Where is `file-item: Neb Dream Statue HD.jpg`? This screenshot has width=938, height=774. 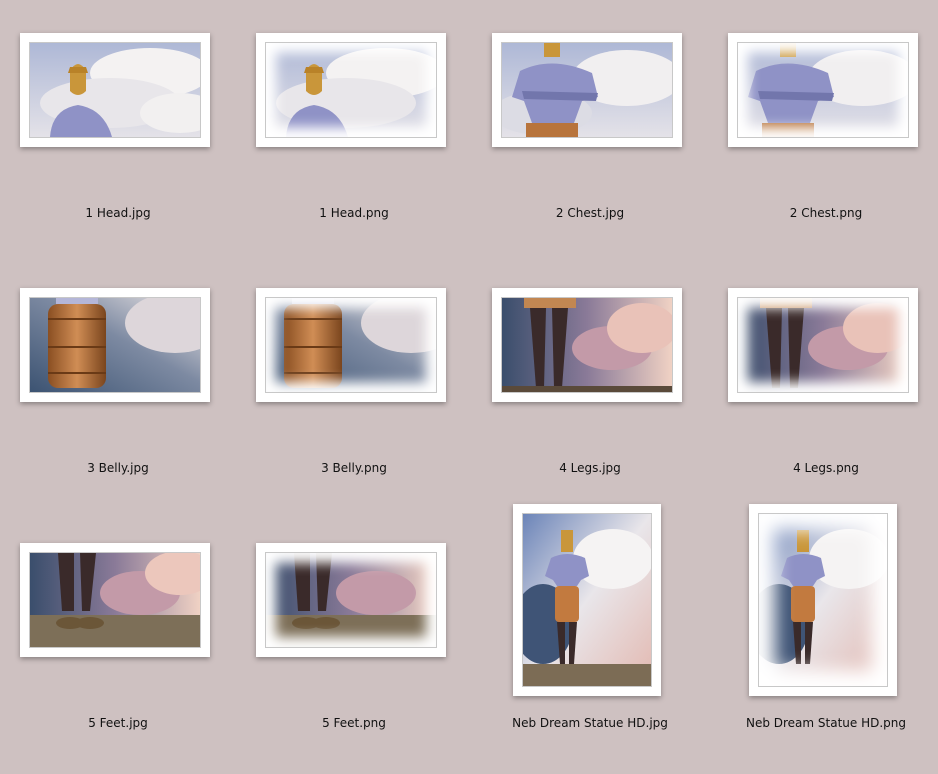 file-item: Neb Dream Statue HD.jpg is located at coordinates (590, 634).